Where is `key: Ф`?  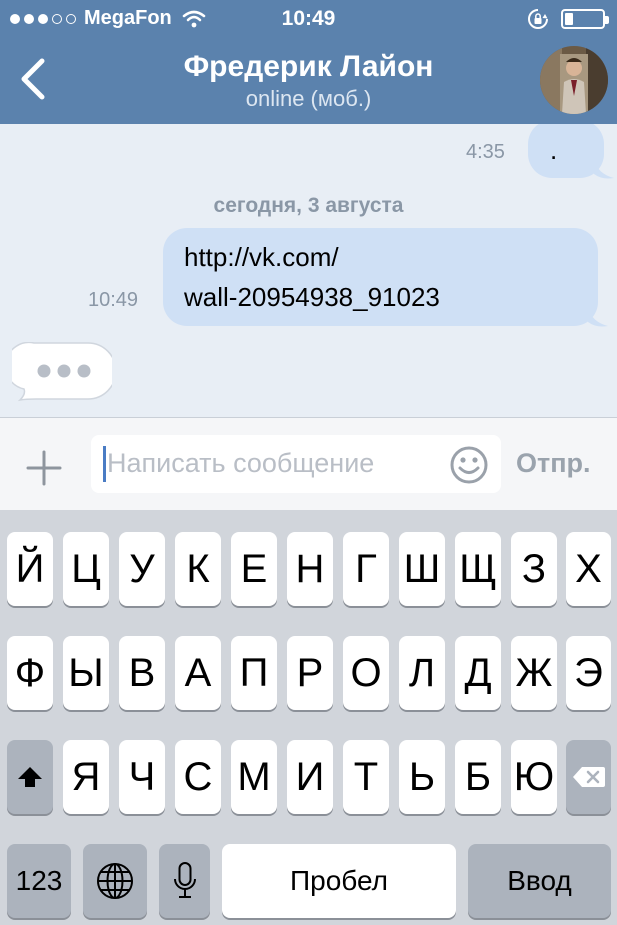
key: Ф is located at coordinates (30, 673).